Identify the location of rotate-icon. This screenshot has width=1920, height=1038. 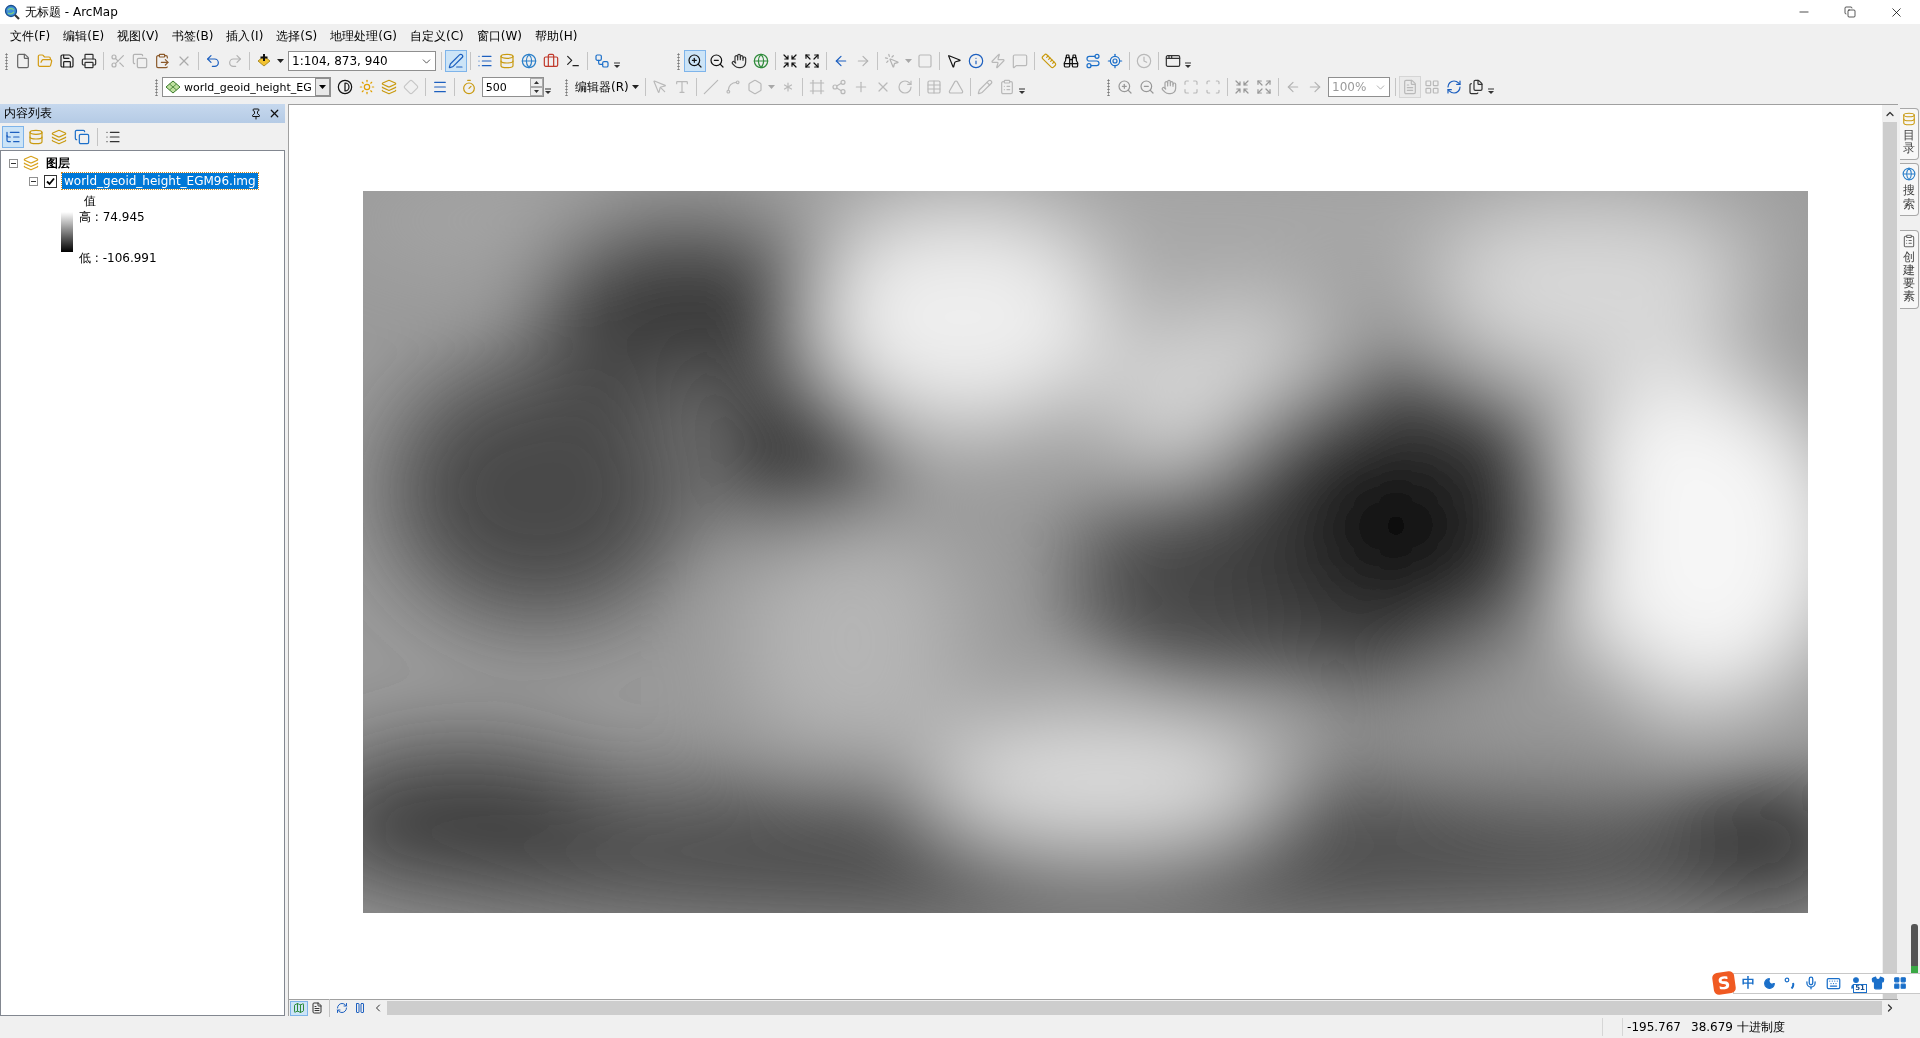
(904, 87).